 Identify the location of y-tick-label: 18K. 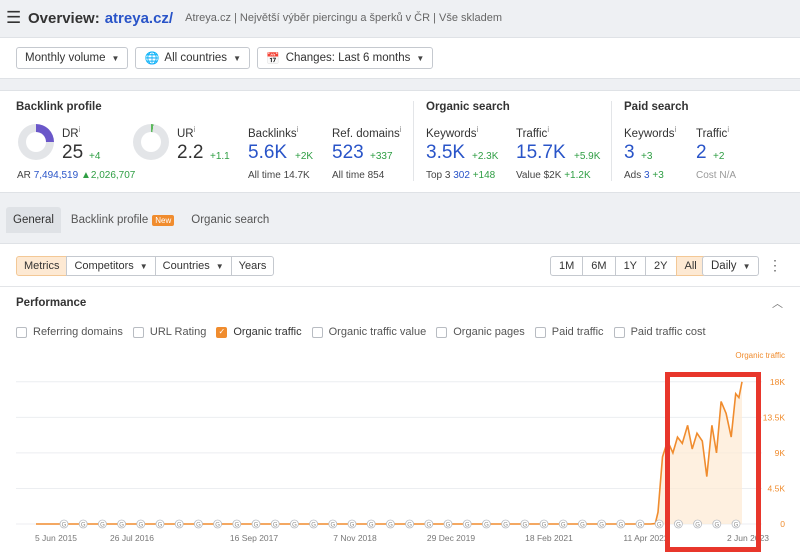
(777, 382).